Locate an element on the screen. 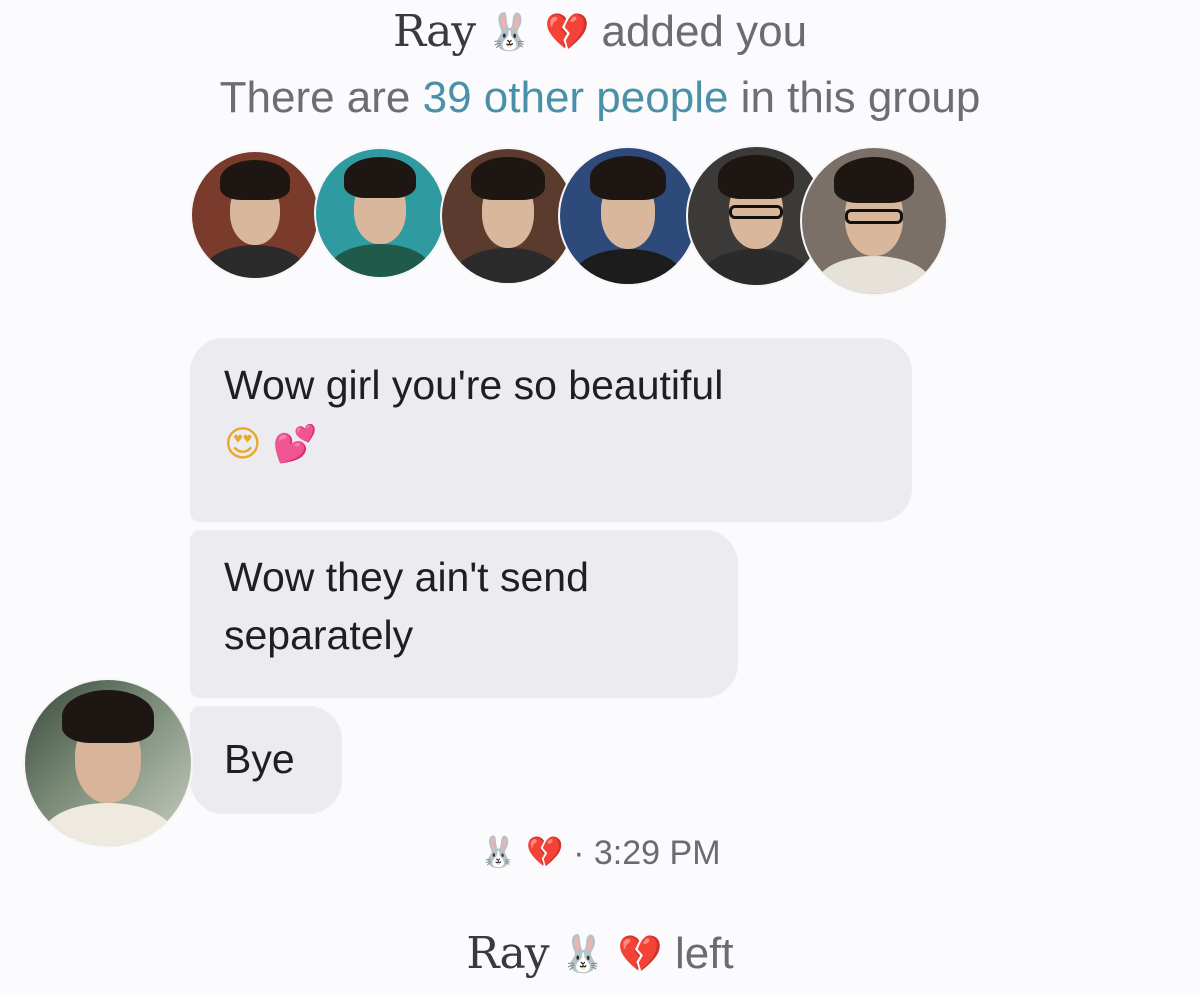  left-notice: Ray 🐰 💔 left is located at coordinates (600, 954).